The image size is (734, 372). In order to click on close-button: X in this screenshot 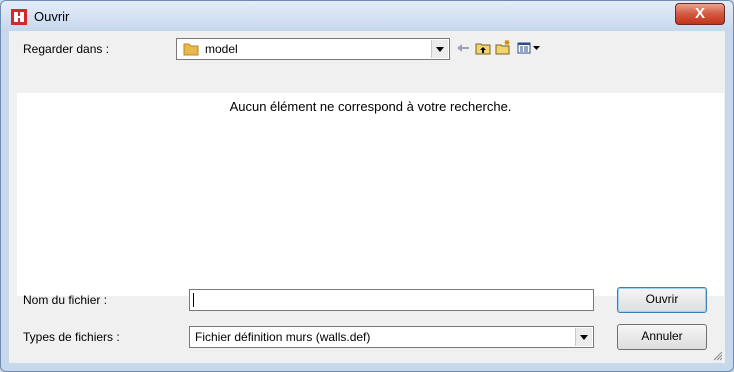, I will do `click(700, 14)`.